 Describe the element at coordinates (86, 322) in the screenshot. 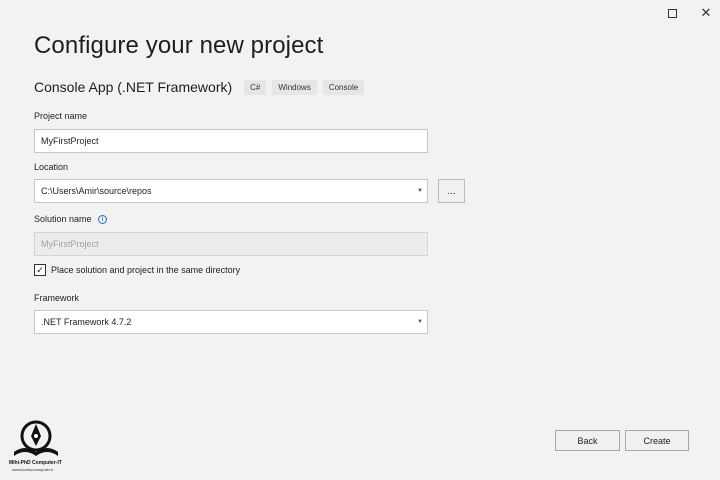

I see `framework-value: .NET Framework 4.7.2` at that location.